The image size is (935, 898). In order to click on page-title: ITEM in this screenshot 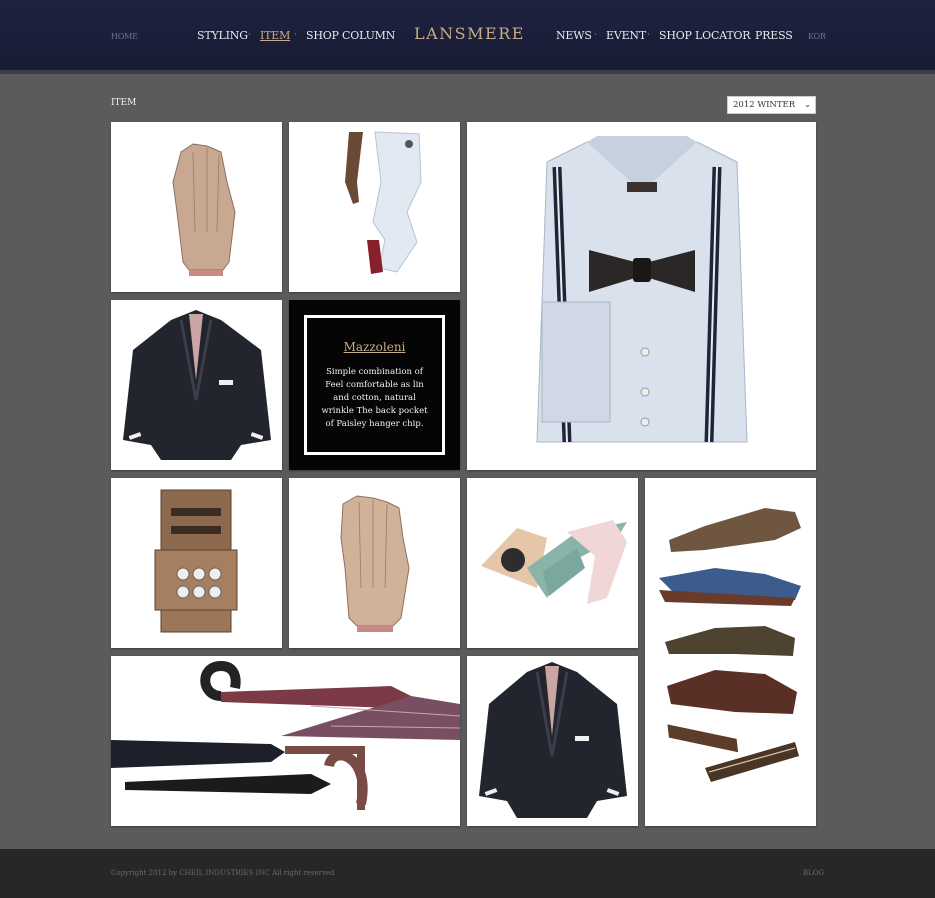, I will do `click(124, 103)`.